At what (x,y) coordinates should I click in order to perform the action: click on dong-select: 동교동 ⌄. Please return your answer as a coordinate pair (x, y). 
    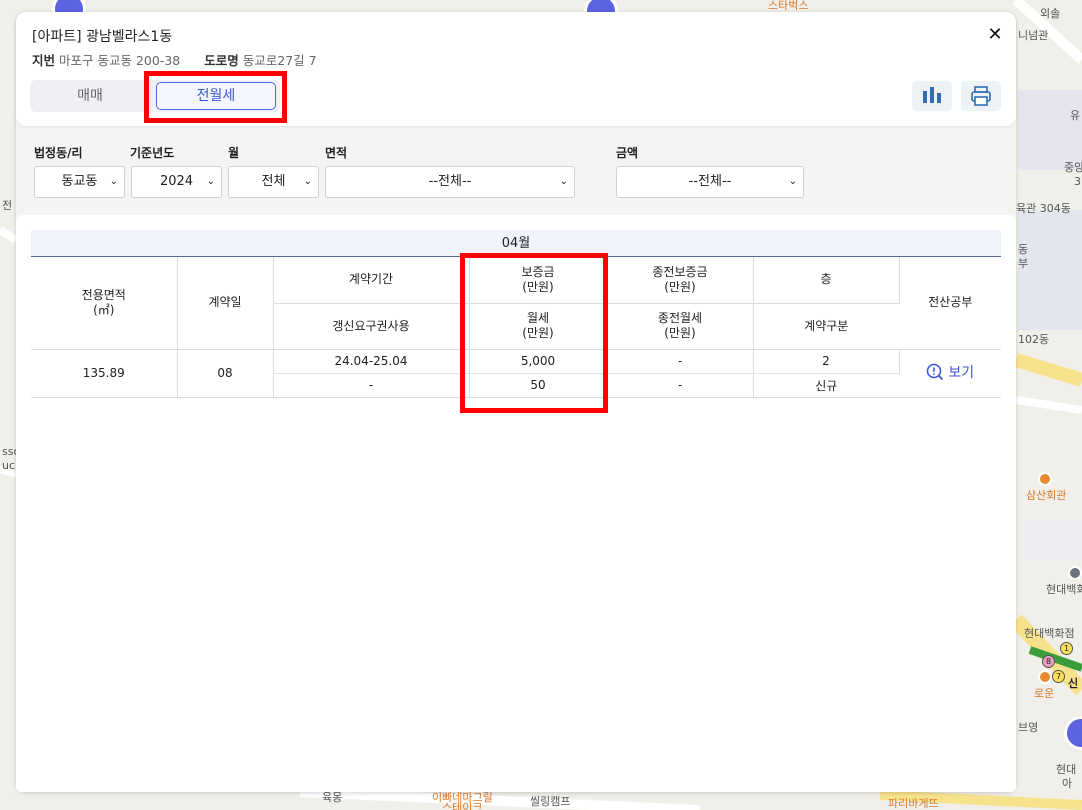
    Looking at the image, I should click on (79, 182).